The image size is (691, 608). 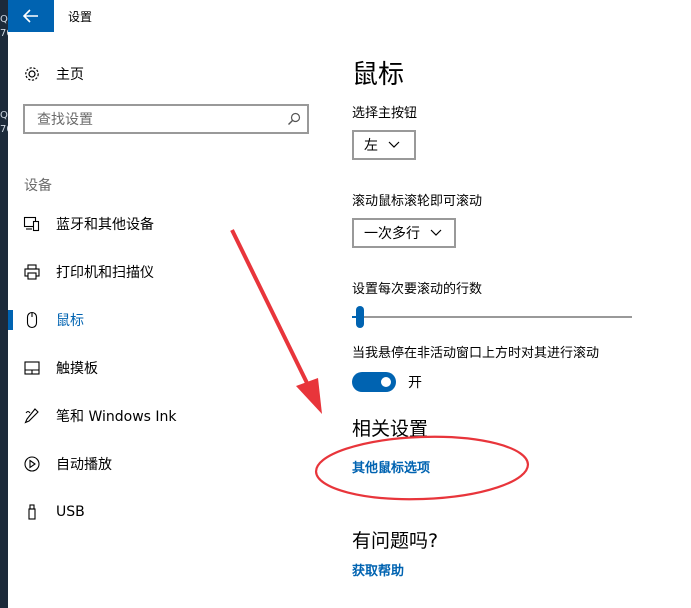 What do you see at coordinates (415, 383) in the screenshot?
I see `toggle-state-text: 开` at bounding box center [415, 383].